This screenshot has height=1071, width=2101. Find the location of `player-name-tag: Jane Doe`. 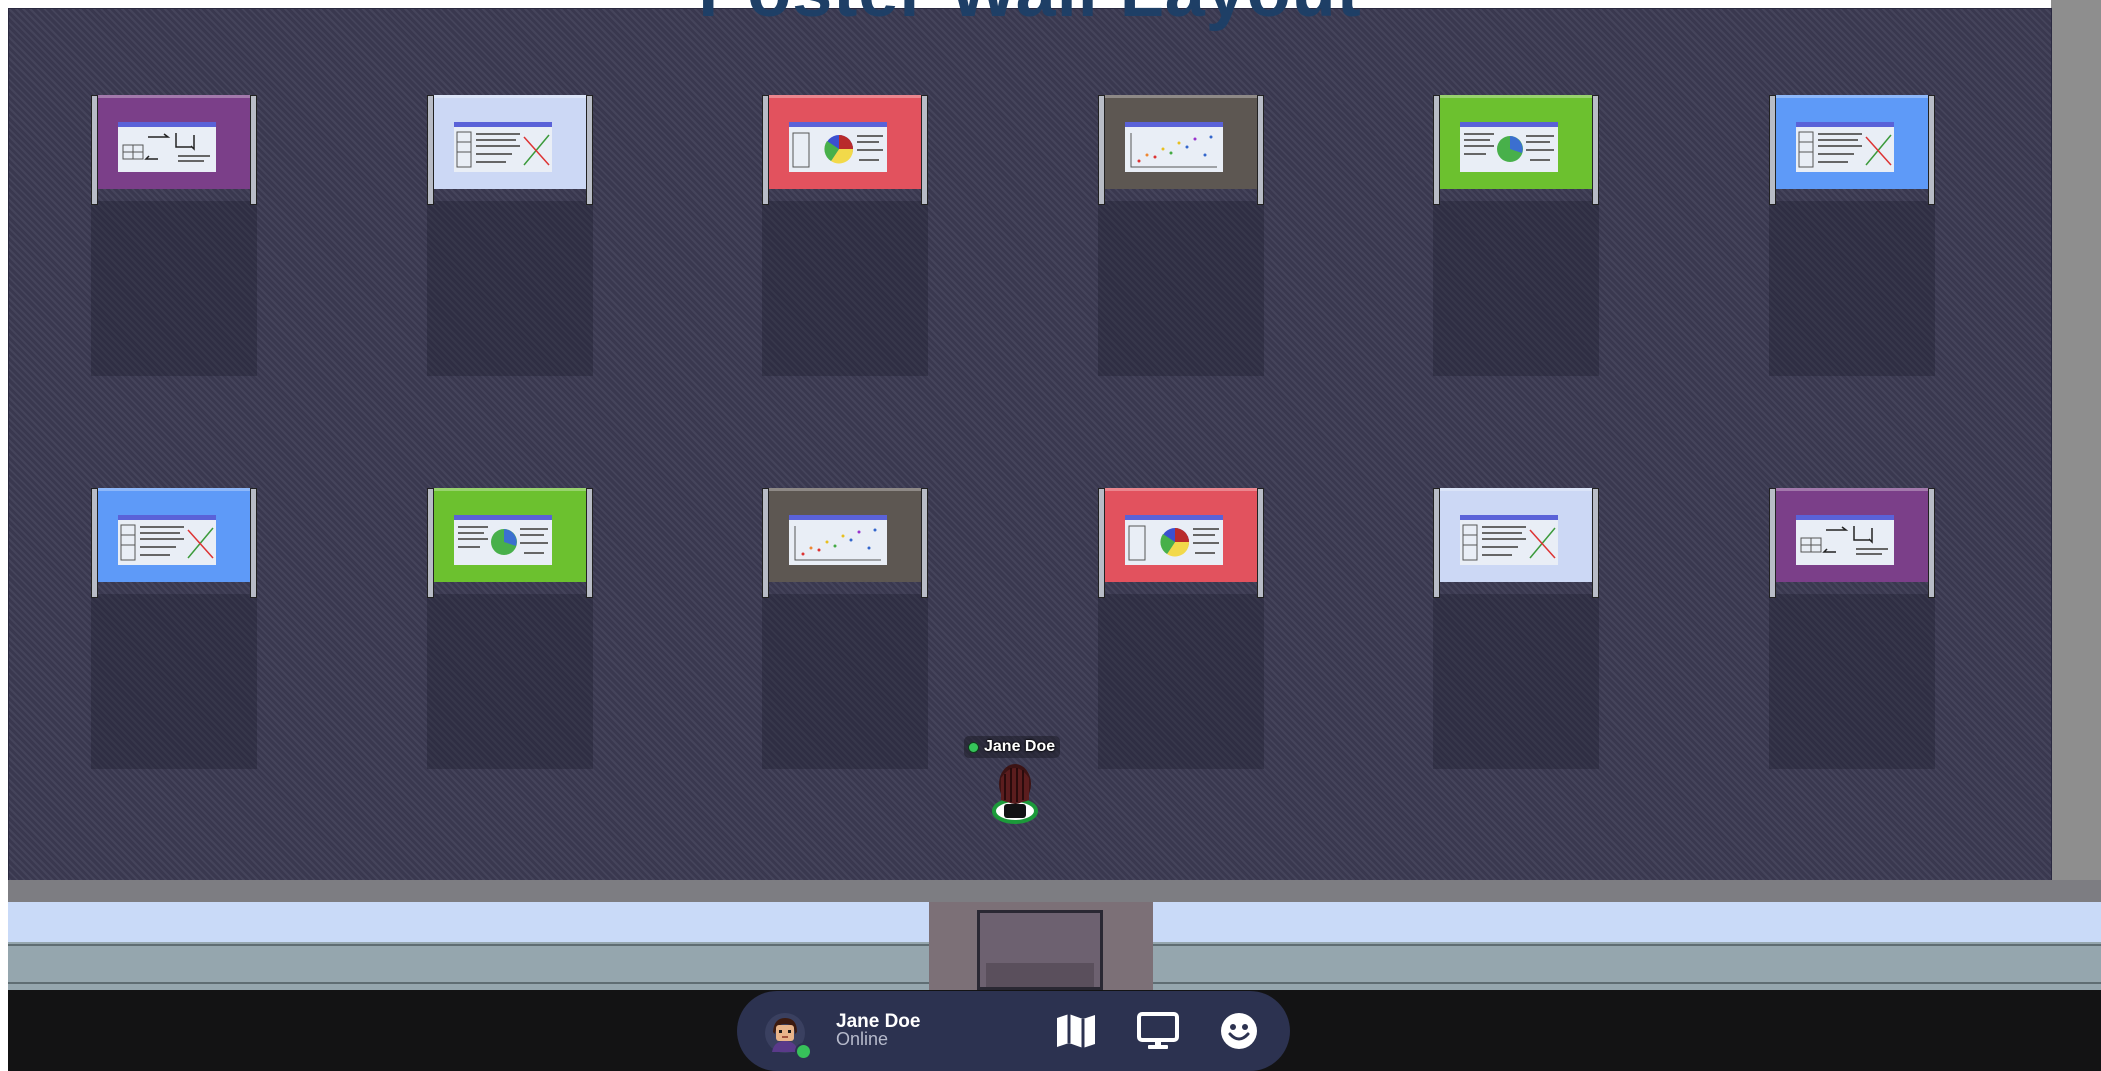

player-name-tag: Jane Doe is located at coordinates (1012, 747).